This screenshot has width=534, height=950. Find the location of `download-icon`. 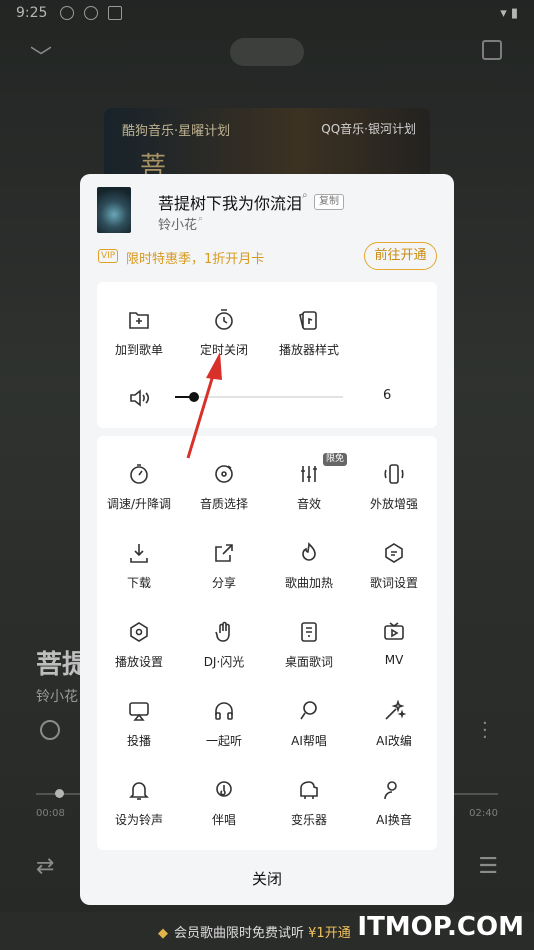

download-icon is located at coordinates (139, 553).